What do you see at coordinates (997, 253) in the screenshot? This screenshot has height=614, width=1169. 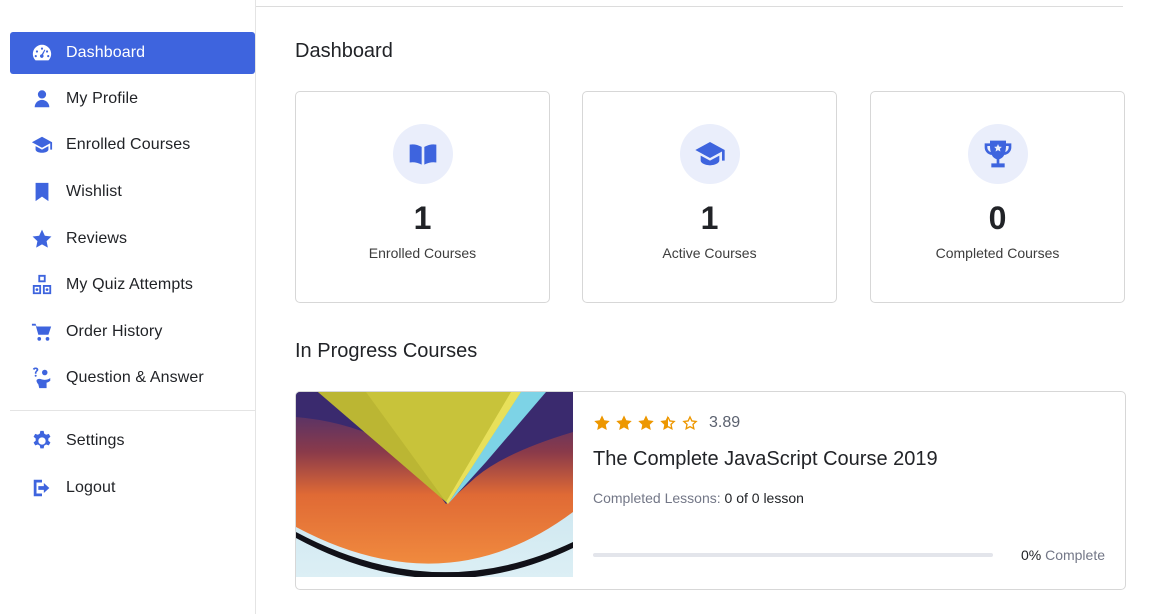 I see `stat-label: Completed Courses` at bounding box center [997, 253].